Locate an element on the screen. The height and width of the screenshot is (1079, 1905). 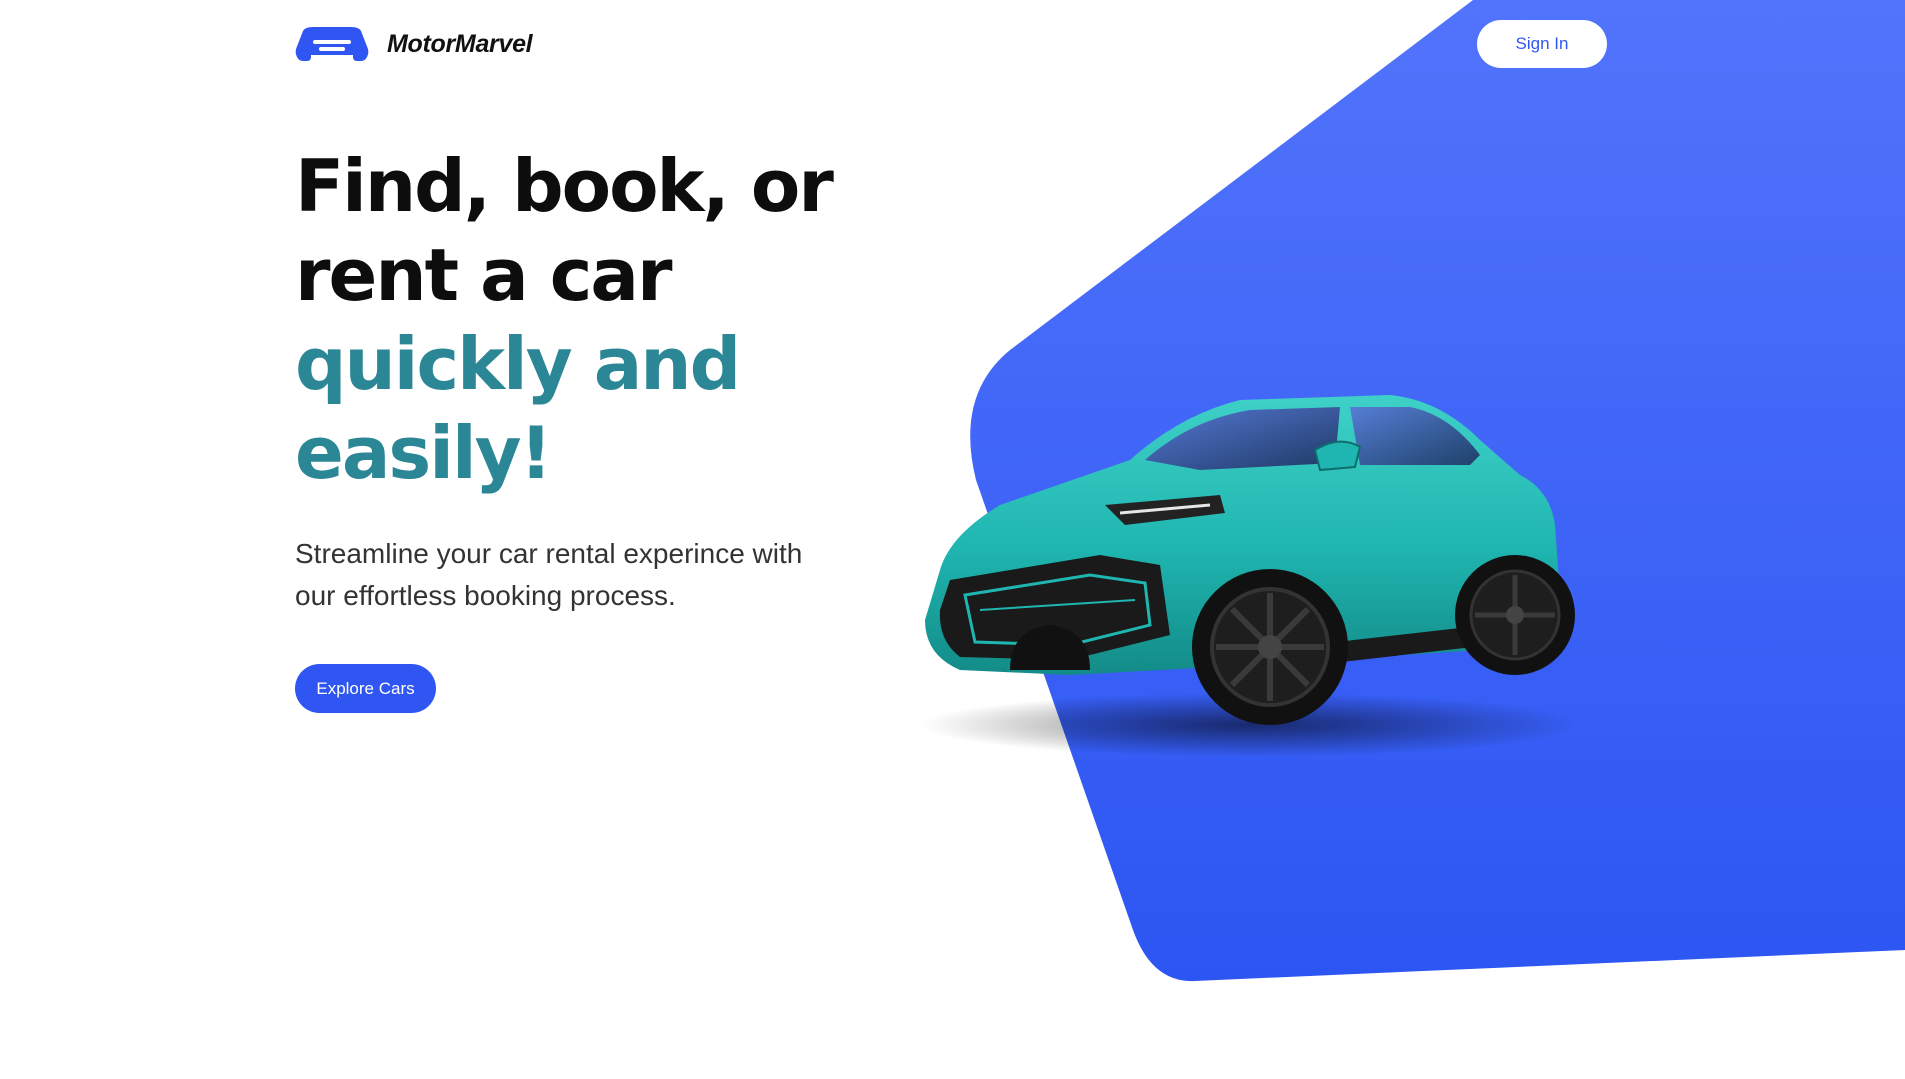
sign-in-button: Sign In is located at coordinates (1542, 44).